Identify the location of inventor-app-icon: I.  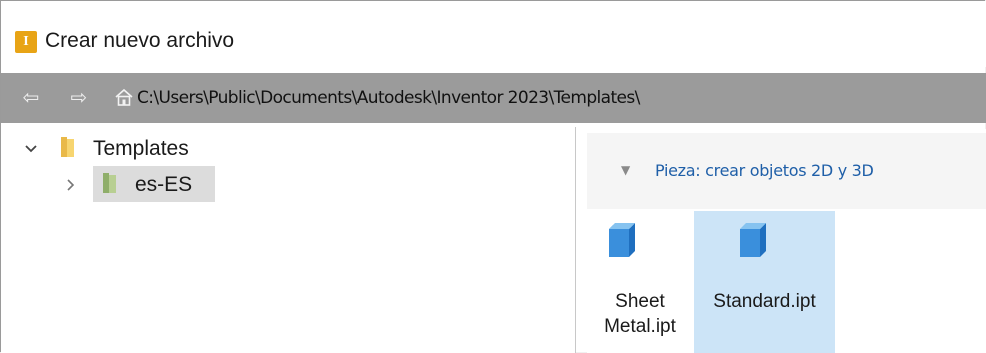
(26, 42).